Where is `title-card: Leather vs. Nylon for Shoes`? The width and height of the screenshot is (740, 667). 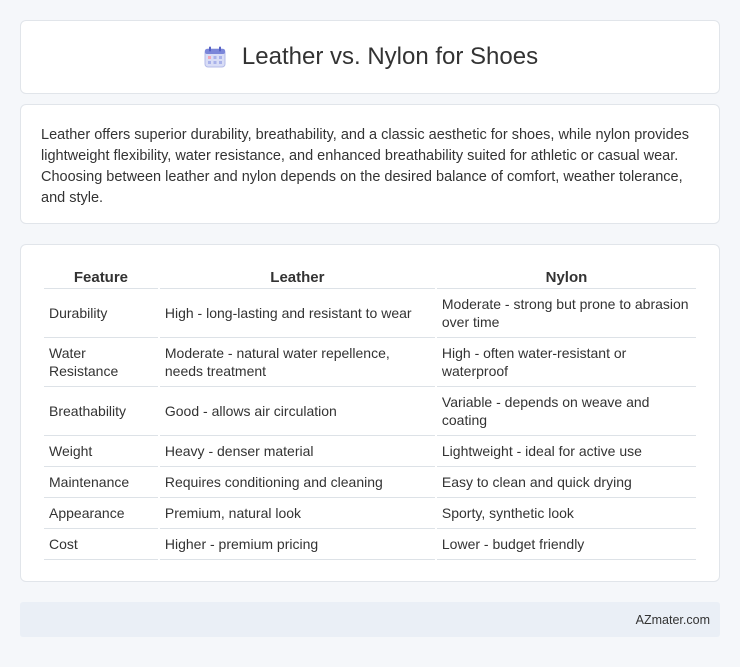
title-card: Leather vs. Nylon for Shoes is located at coordinates (370, 57).